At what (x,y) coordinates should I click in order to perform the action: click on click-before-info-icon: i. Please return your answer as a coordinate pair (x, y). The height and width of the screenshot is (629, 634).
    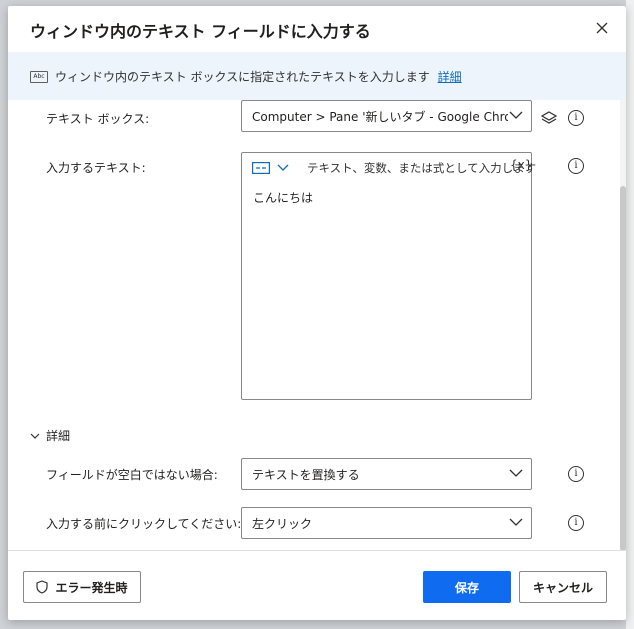
    Looking at the image, I should click on (576, 523).